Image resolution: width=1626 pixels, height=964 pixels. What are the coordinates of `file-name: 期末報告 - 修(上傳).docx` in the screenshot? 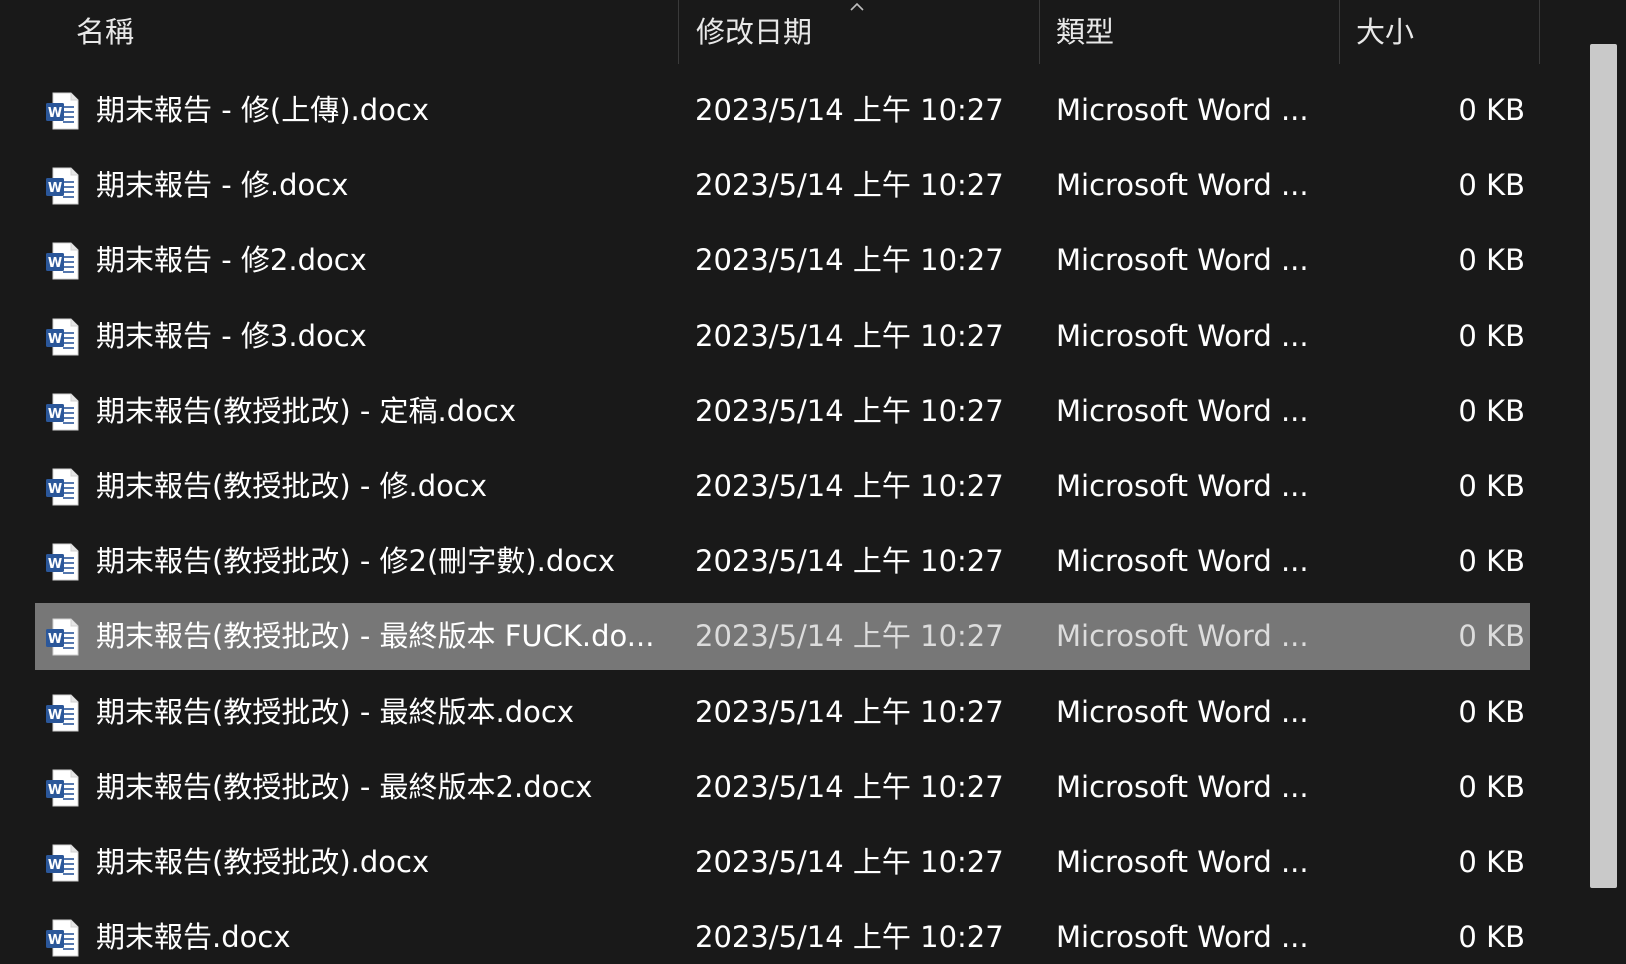 It's located at (263, 110).